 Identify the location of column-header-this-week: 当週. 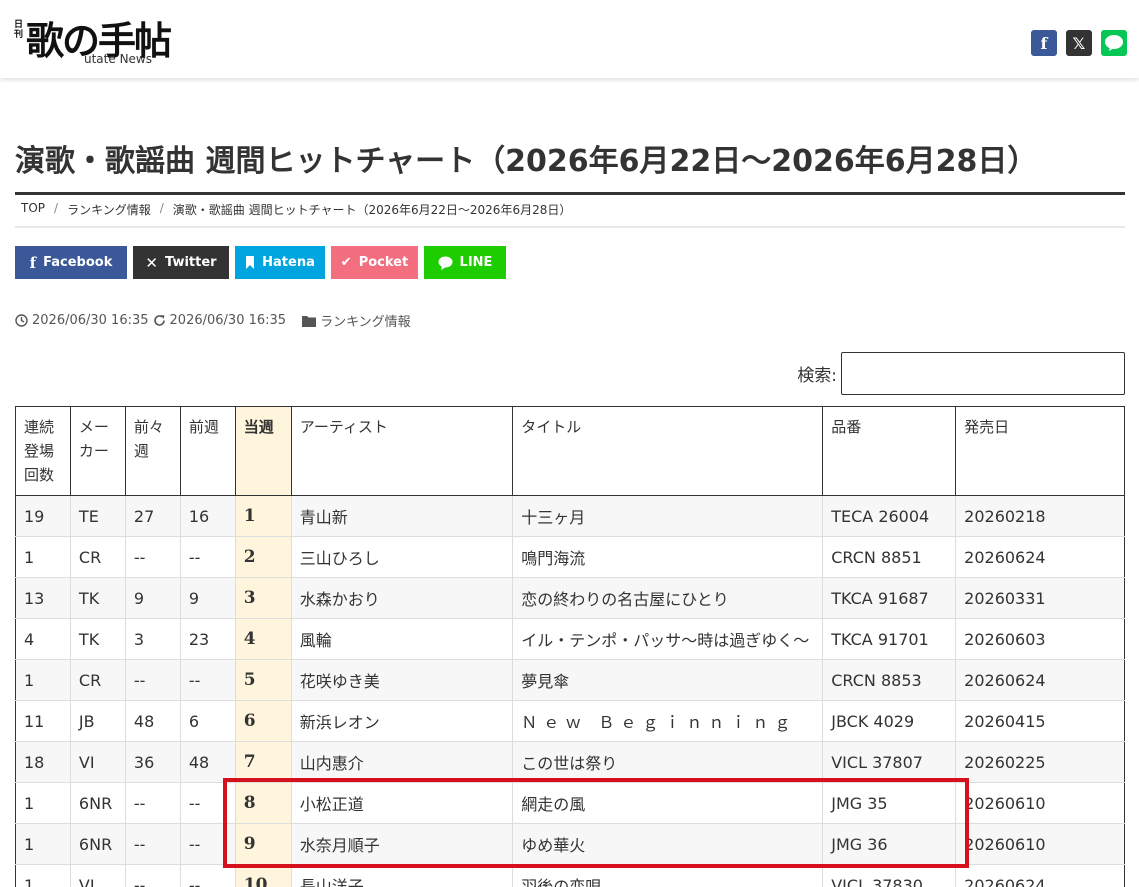
(263, 451).